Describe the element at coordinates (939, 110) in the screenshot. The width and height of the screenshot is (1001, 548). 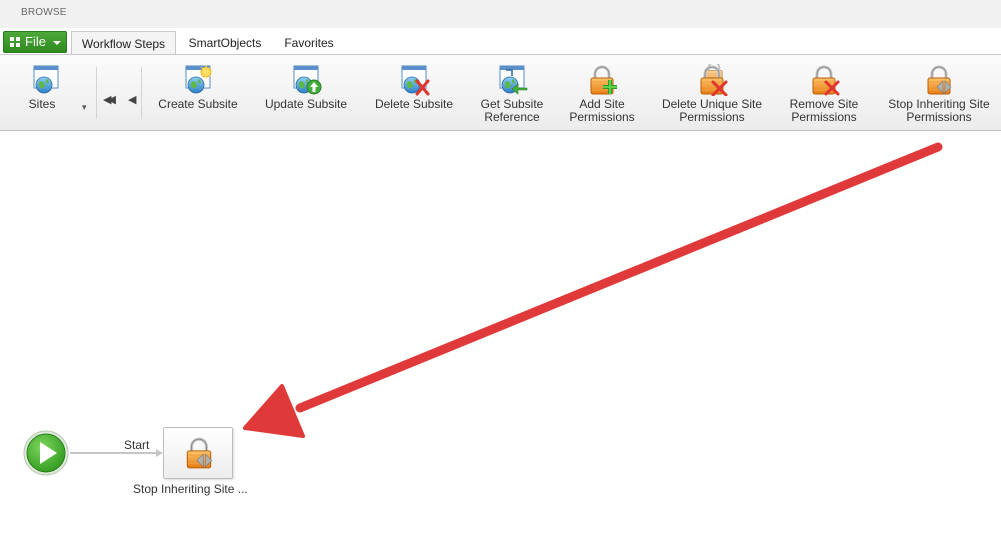
I see `stop-inheriting-site-permissions-label: Stop Inheriting Site Permissions` at that location.